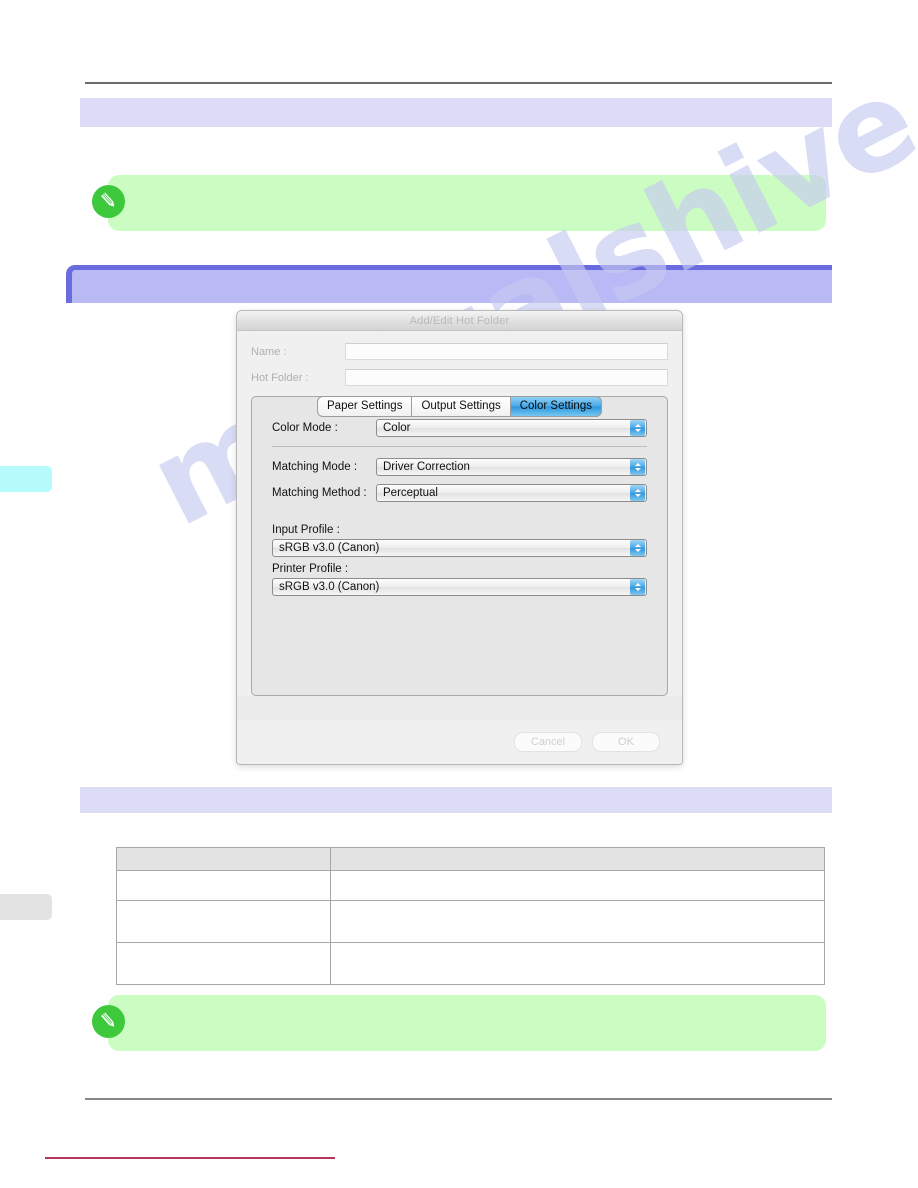 The width and height of the screenshot is (918, 1188). I want to click on hot-folder-field-label: Hot Folder :, so click(280, 377).